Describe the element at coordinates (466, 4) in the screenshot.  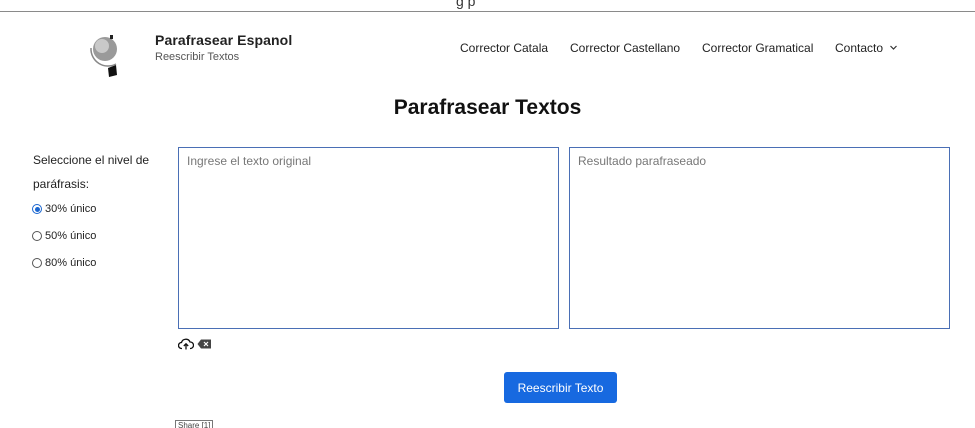
I see `top-text-fragment: g p` at that location.